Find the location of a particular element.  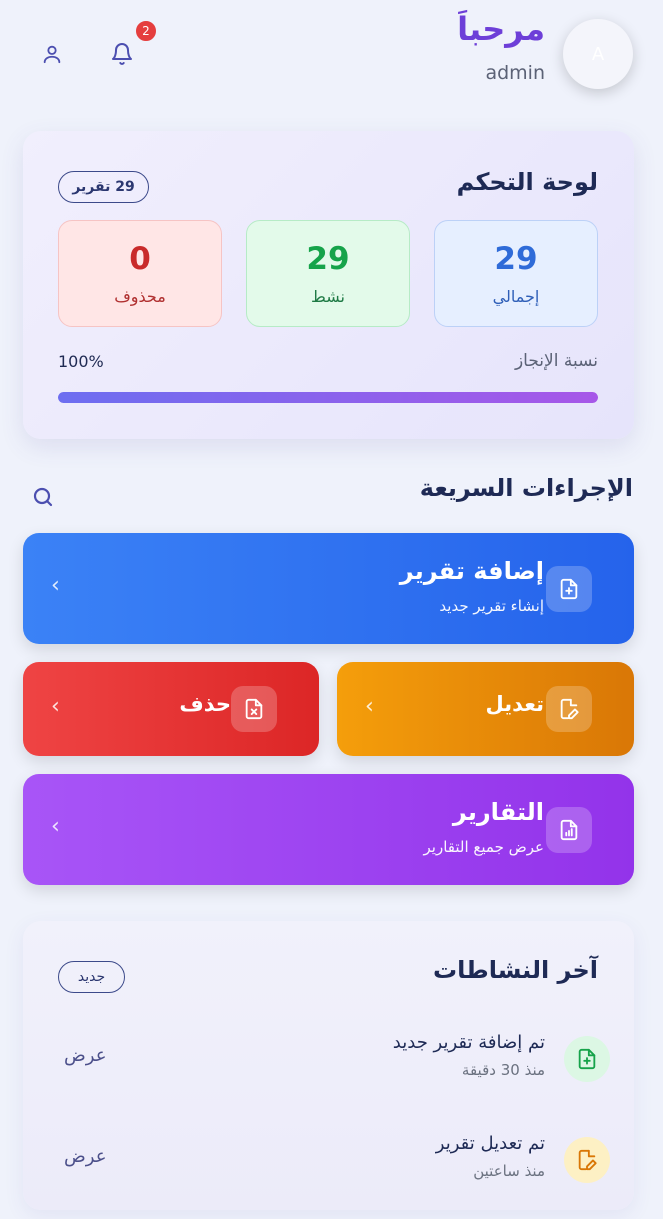

edit-report-title: تعديل is located at coordinates (515, 704).